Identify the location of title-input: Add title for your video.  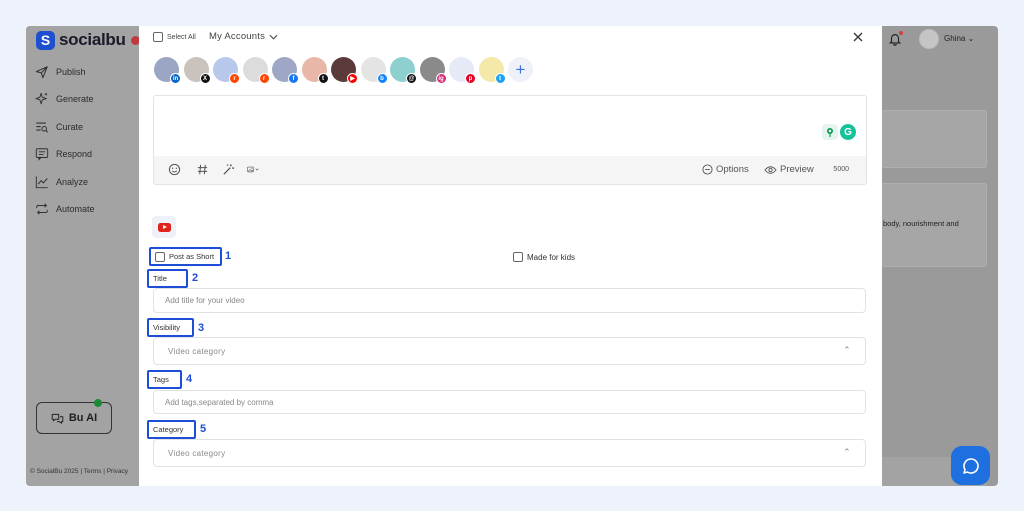
(509, 300).